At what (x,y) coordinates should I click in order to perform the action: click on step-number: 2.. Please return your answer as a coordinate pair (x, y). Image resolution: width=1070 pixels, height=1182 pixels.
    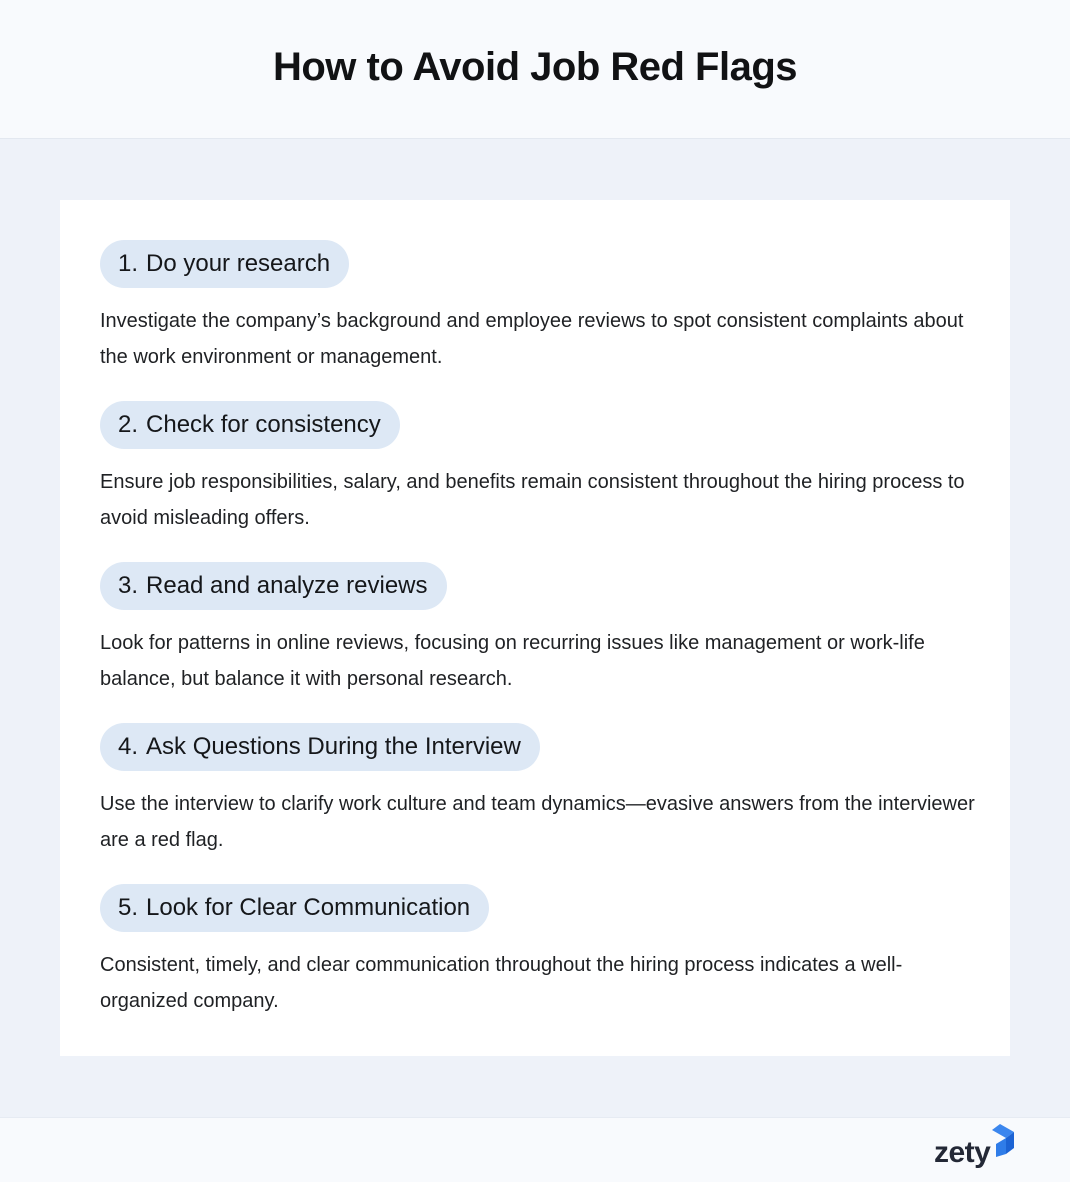
    Looking at the image, I should click on (128, 424).